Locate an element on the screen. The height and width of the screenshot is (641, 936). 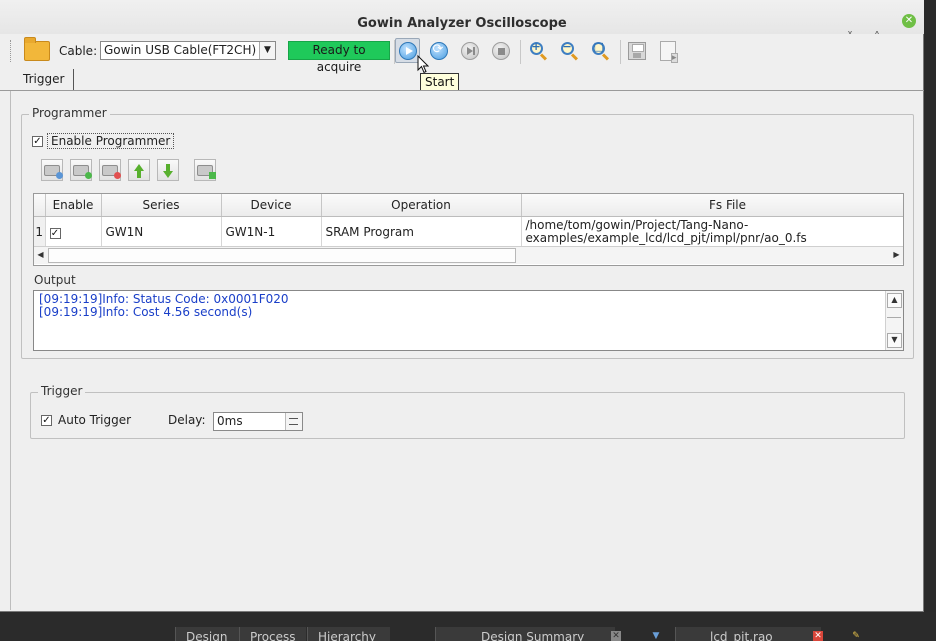
move-down-button is located at coordinates (168, 170).